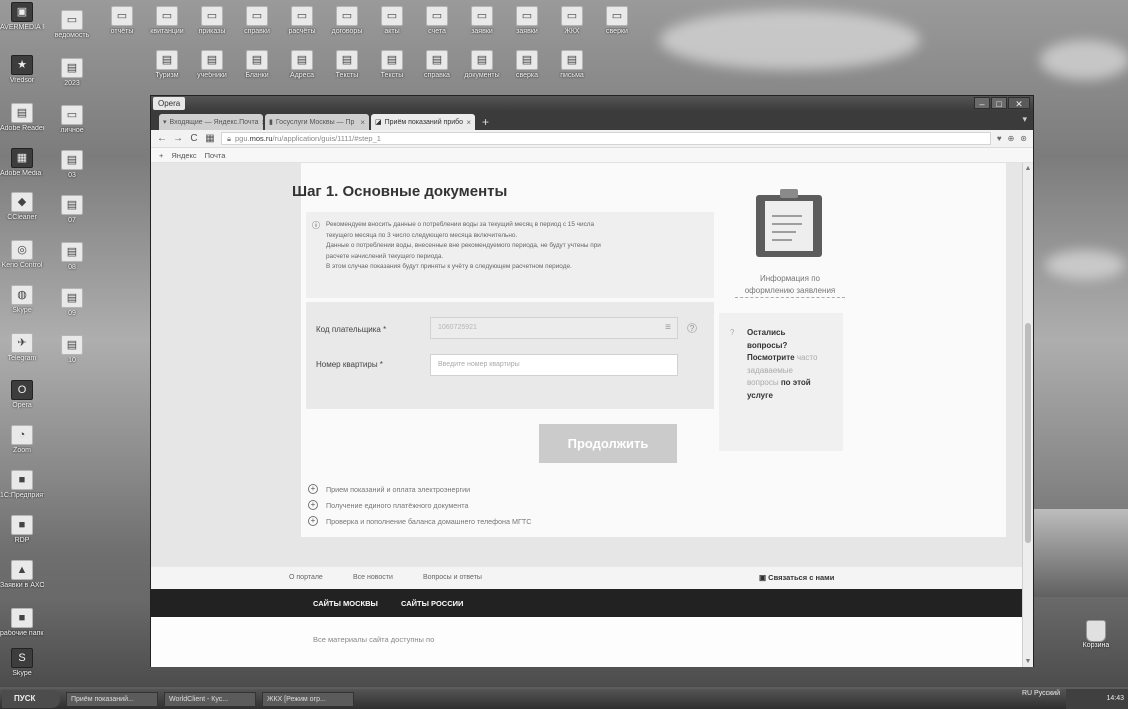  I want to click on forward-button: →, so click(178, 138).